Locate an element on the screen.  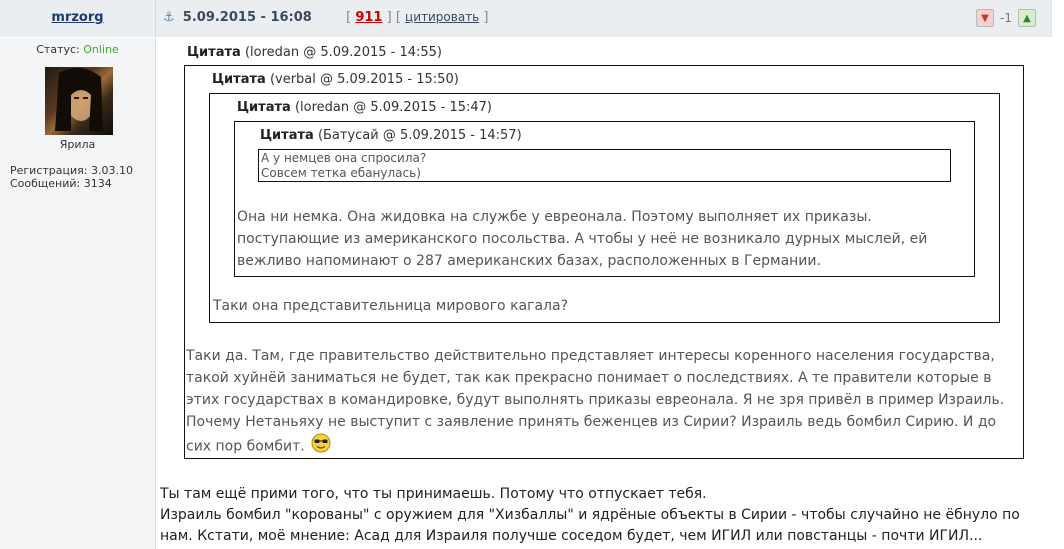
quote-meta: (loredan @ 5.09.2015 - 14:55) is located at coordinates (343, 52).